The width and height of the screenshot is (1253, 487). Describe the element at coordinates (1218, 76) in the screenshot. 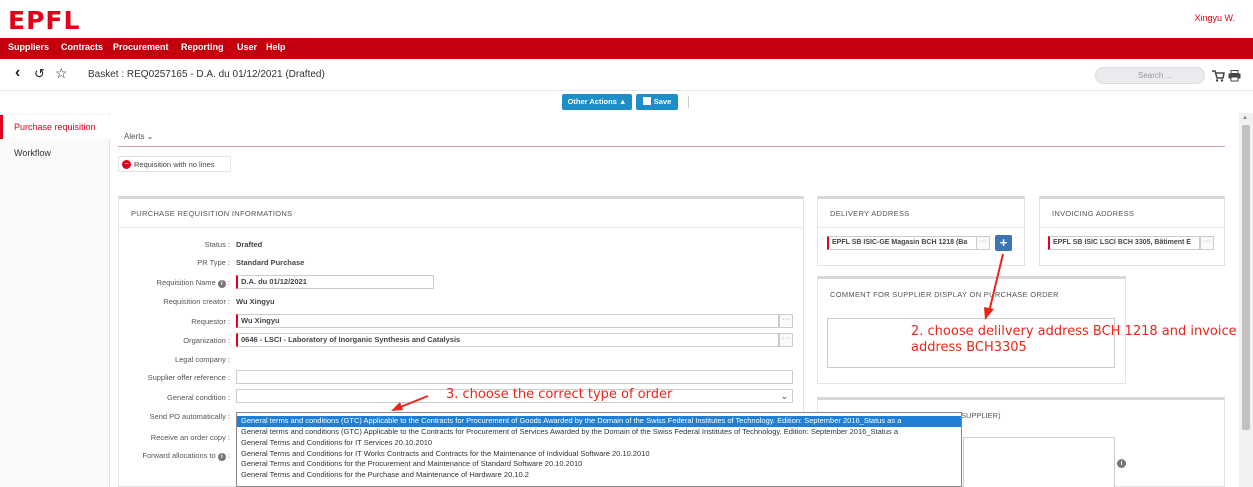

I see `cart-icon` at that location.